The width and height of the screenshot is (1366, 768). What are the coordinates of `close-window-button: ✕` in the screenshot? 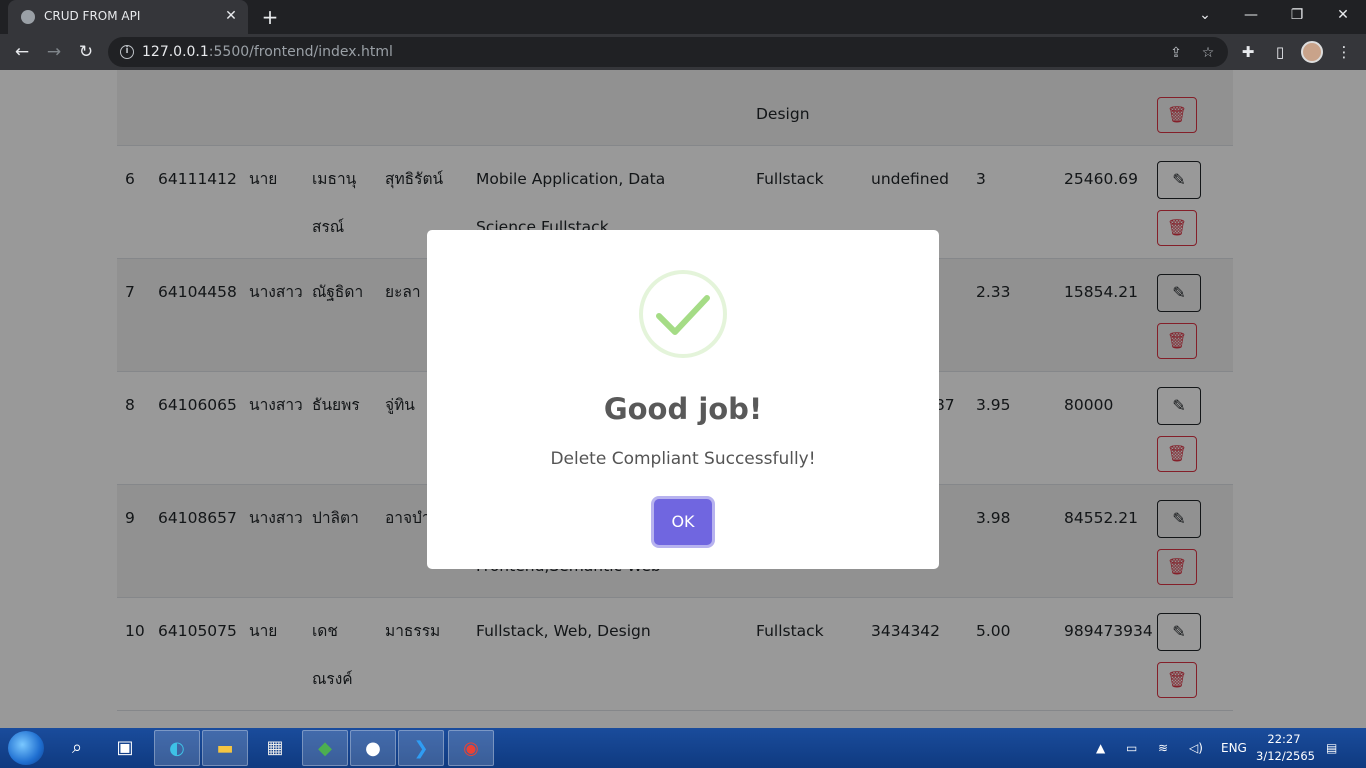 It's located at (1343, 15).